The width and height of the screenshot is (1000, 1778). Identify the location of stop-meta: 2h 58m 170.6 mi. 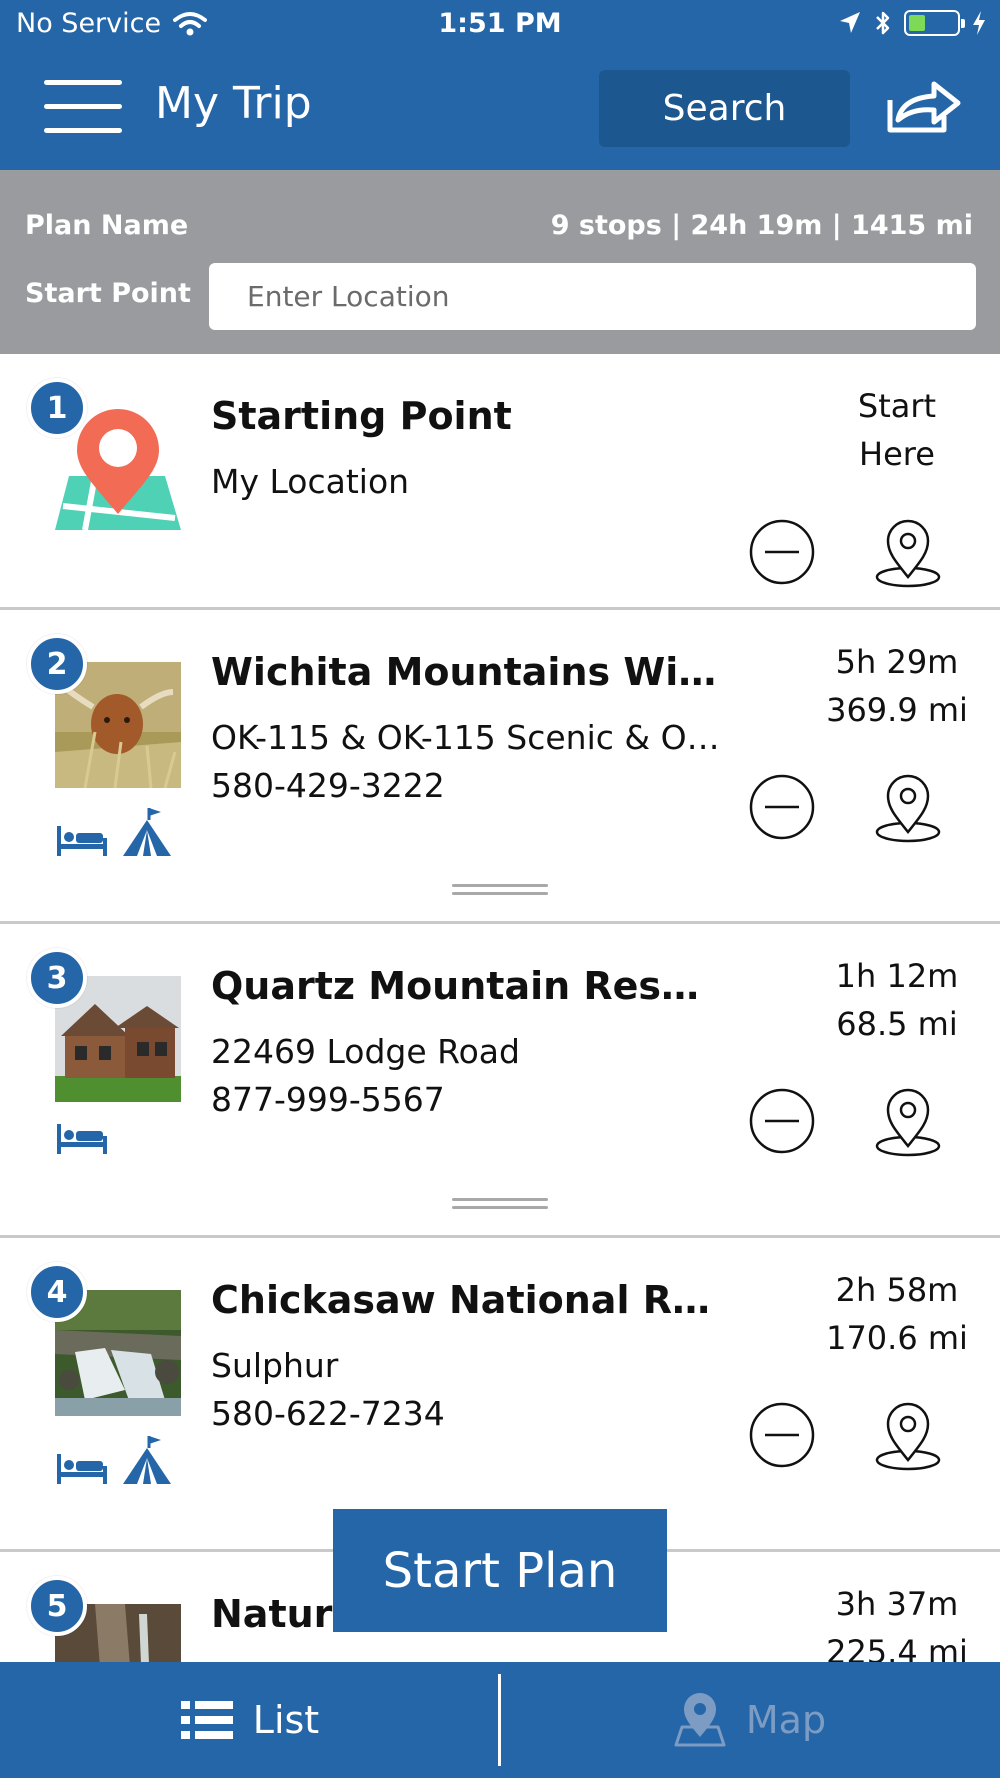
(897, 1314).